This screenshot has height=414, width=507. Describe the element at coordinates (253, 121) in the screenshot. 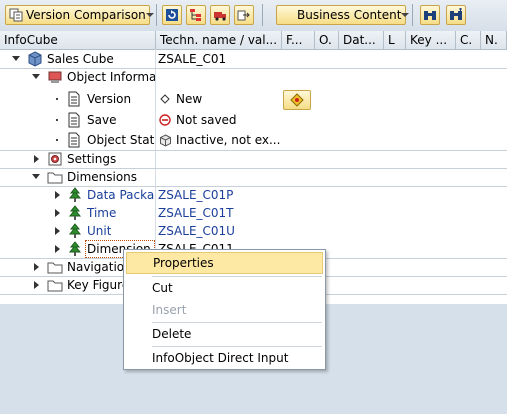

I see `tree-row-save: Save Not saved` at that location.